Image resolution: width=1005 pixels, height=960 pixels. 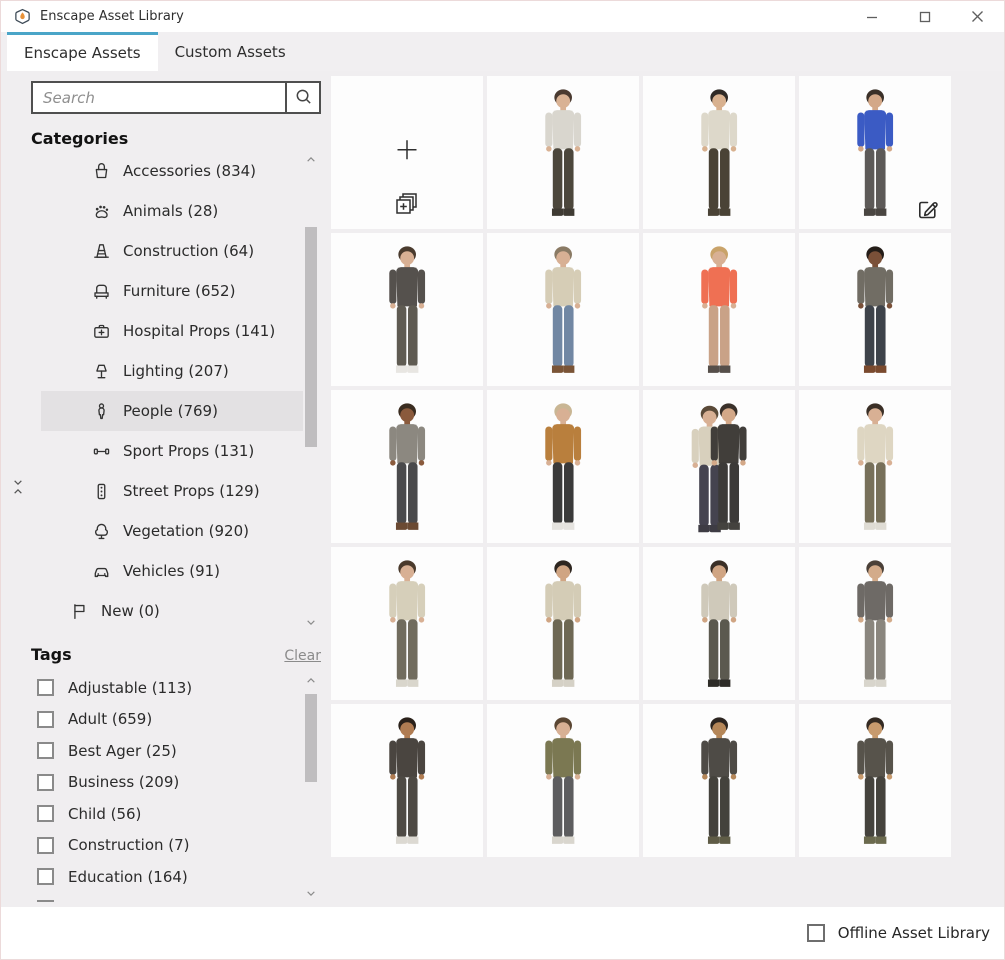 I want to click on flag-icon, so click(x=79, y=611).